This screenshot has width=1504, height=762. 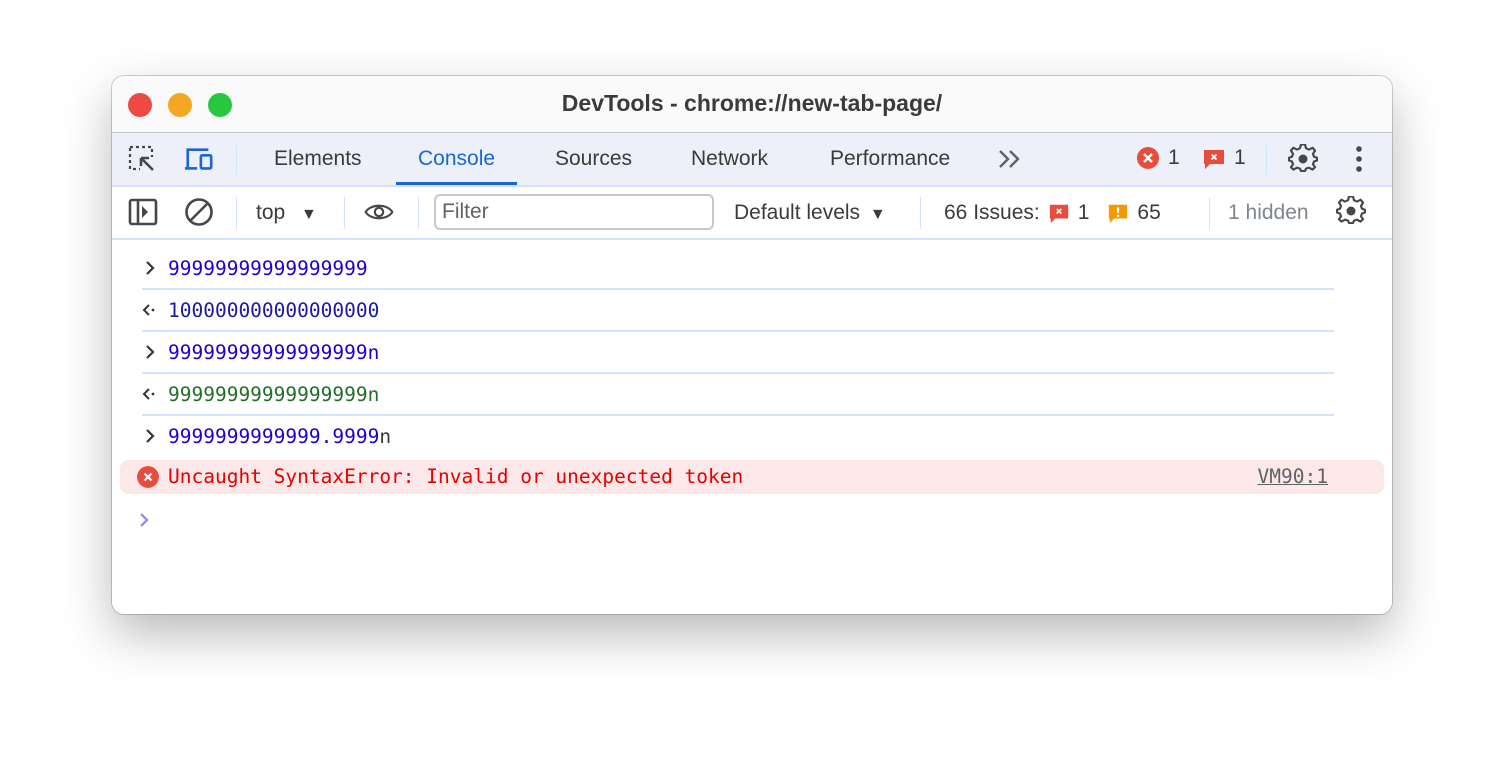 I want to click on issues-label: 66 Issues:, so click(x=992, y=212).